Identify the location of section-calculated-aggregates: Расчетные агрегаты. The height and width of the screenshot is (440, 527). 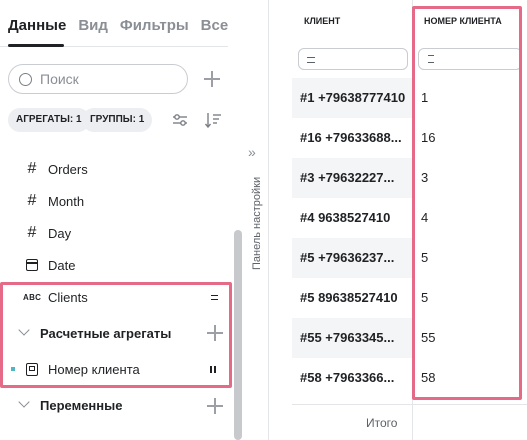
(116, 333).